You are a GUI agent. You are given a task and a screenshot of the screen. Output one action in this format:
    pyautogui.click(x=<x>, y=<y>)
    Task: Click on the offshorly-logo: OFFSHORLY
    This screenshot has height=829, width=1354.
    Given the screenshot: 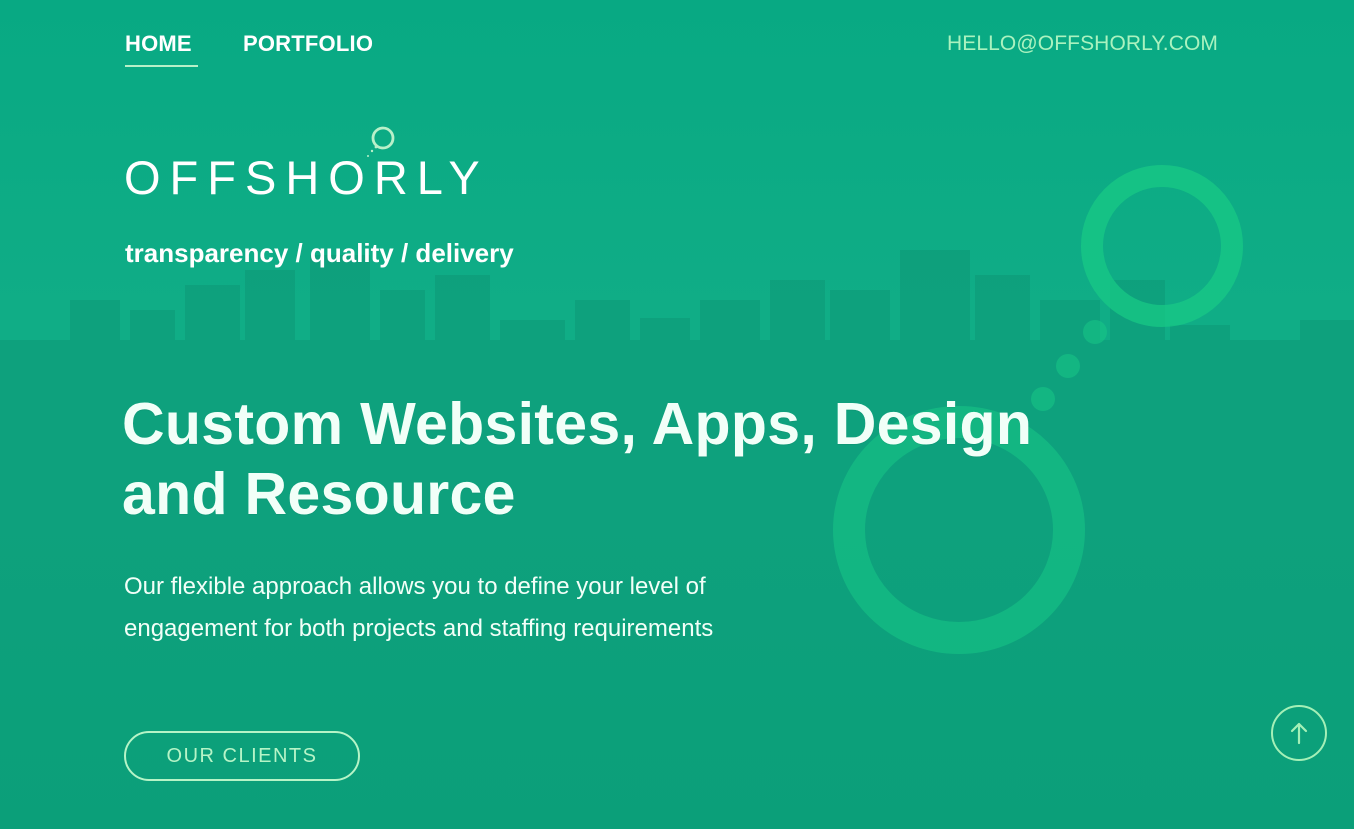 What is the action you would take?
    pyautogui.click(x=304, y=169)
    